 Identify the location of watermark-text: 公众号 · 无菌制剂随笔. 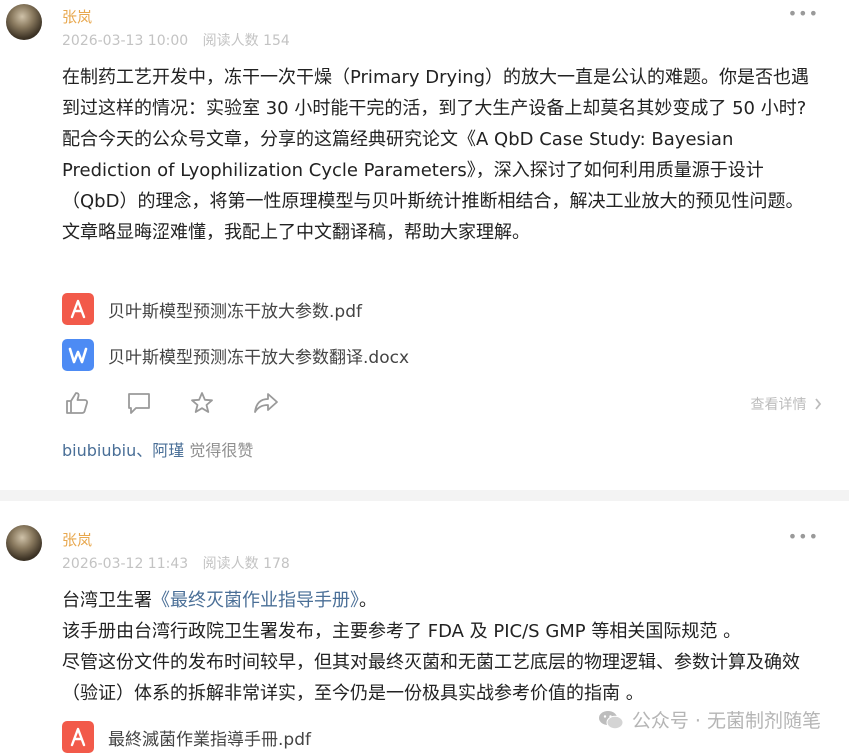
(726, 721).